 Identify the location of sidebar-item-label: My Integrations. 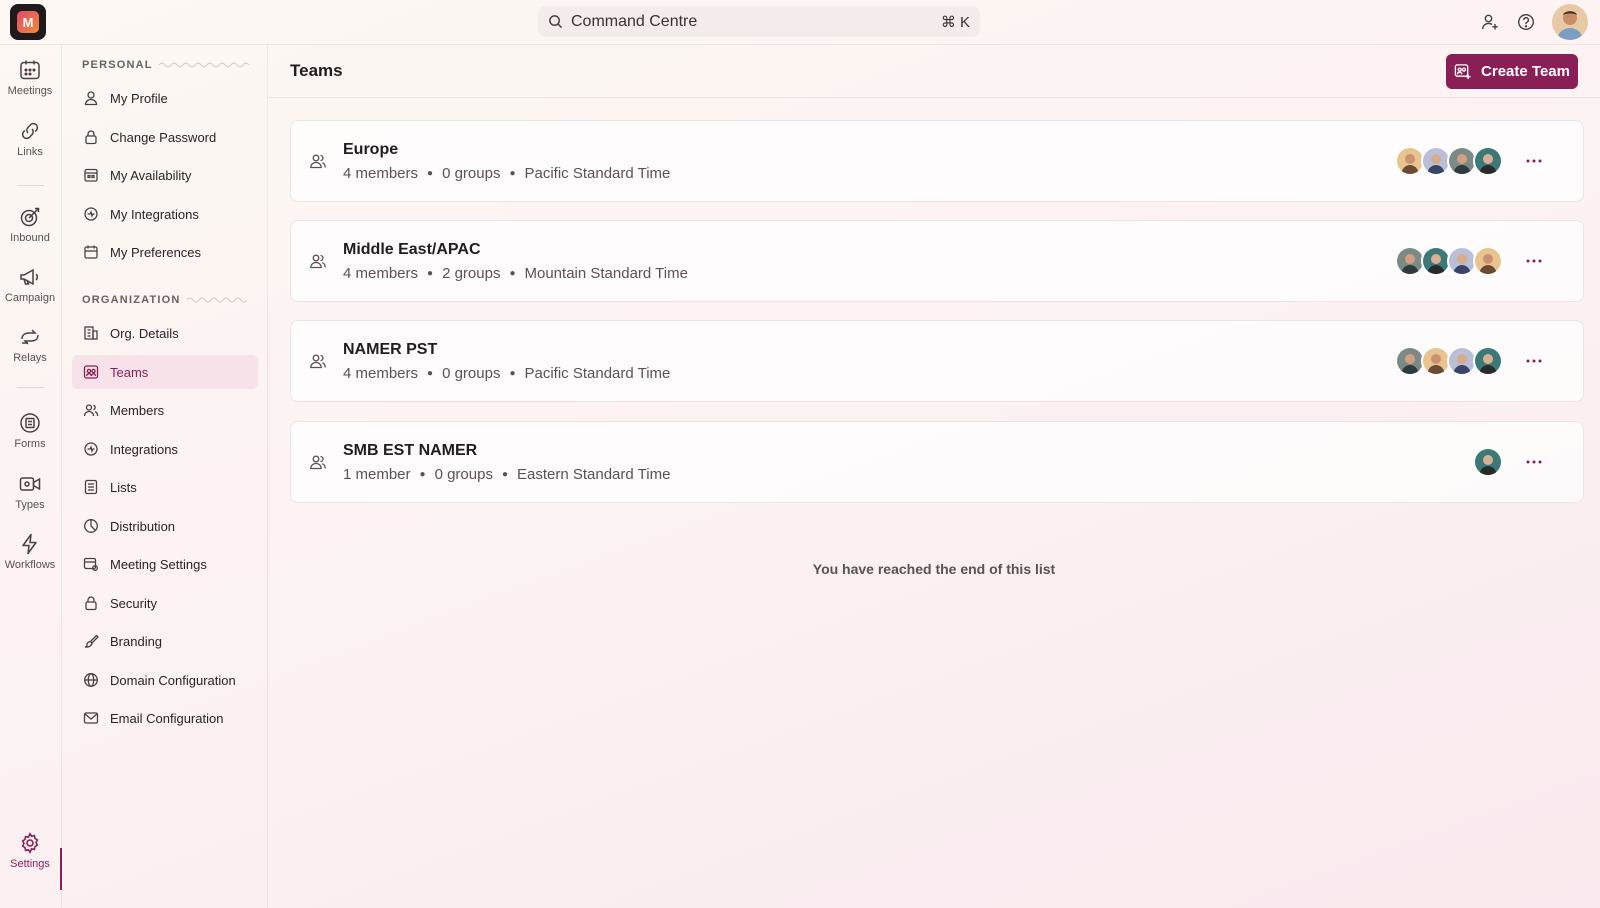
(154, 214).